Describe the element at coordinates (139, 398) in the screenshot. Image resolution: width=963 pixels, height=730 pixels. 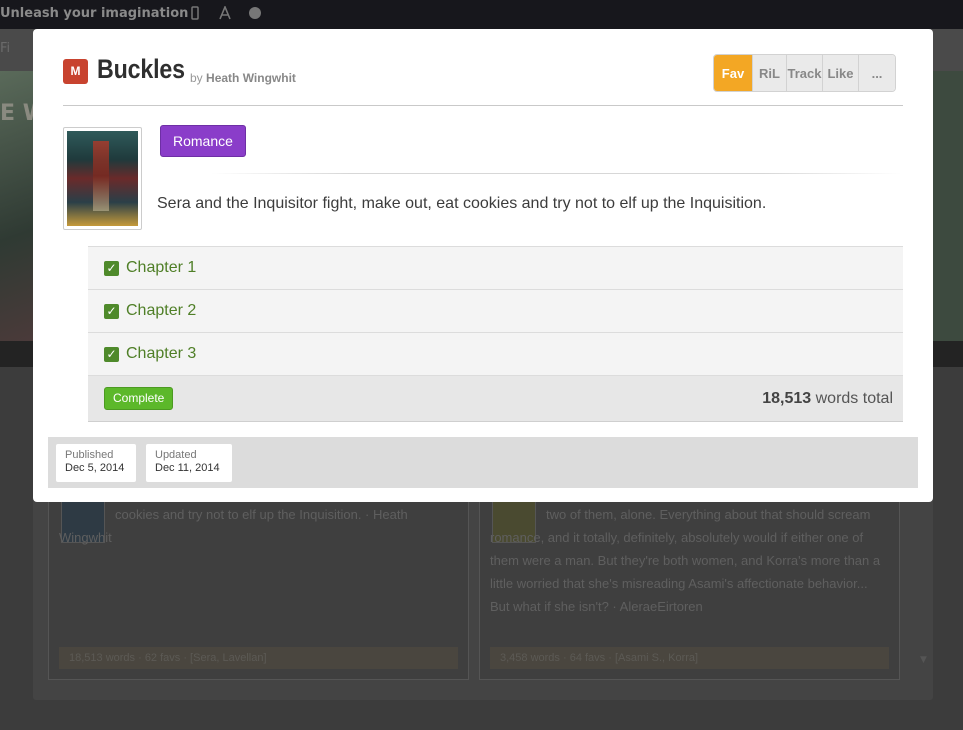
I see `status-badge: Complete` at that location.